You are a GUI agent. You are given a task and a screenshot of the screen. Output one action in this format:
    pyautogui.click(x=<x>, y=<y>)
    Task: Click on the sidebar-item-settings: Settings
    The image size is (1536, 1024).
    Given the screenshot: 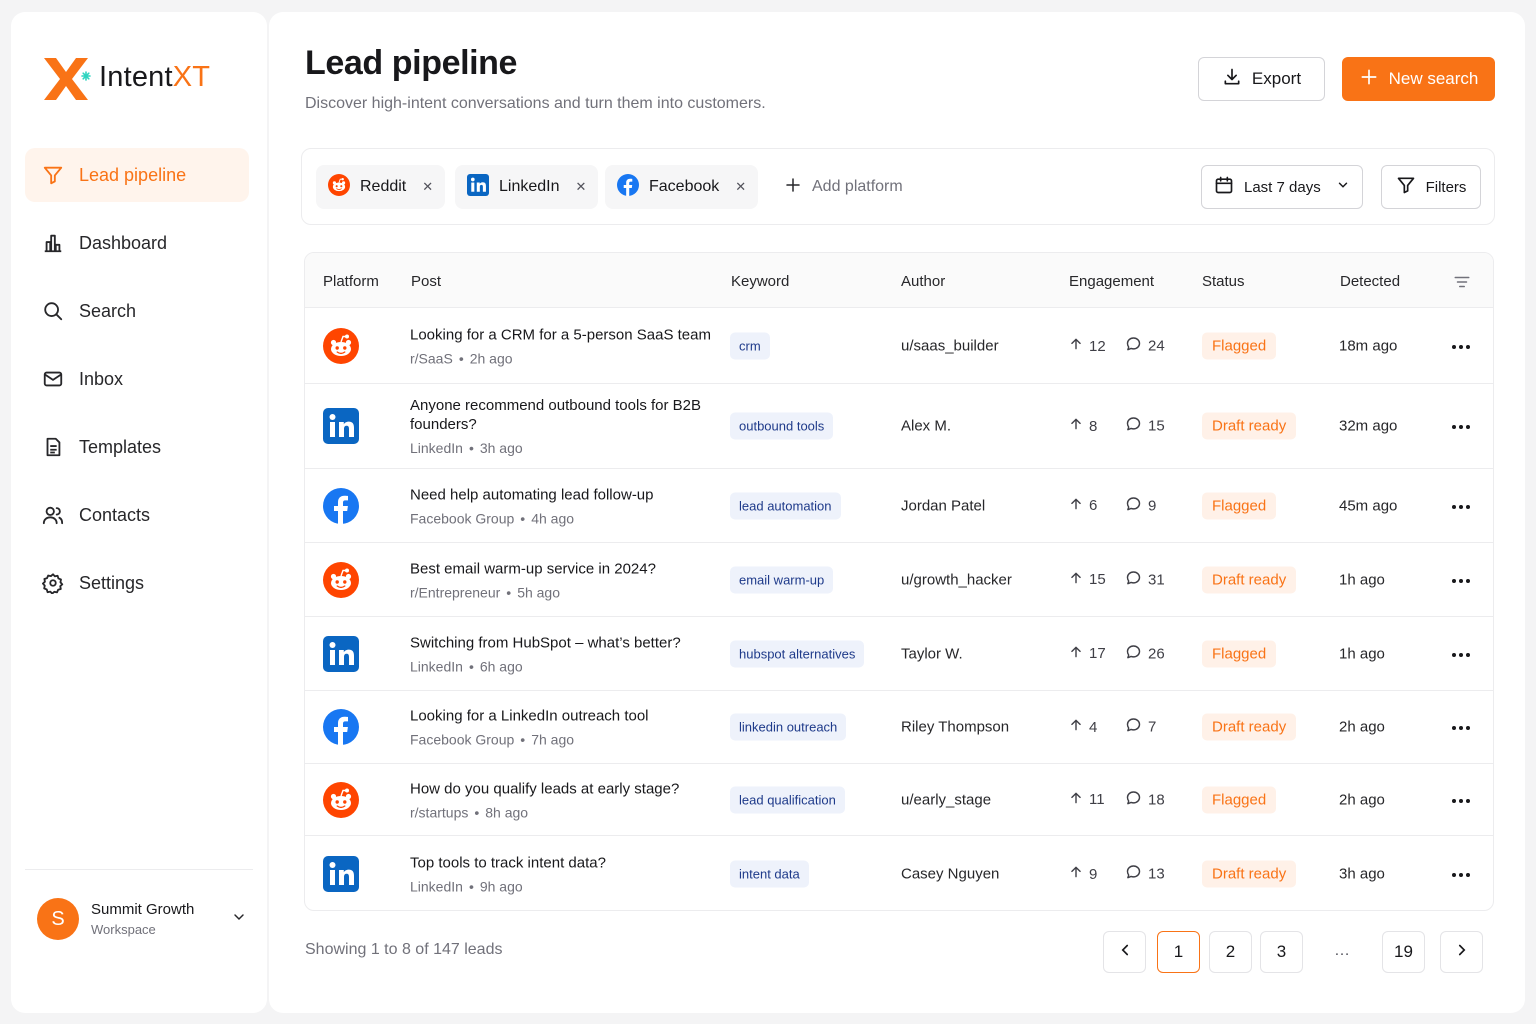 What is the action you would take?
    pyautogui.click(x=137, y=583)
    